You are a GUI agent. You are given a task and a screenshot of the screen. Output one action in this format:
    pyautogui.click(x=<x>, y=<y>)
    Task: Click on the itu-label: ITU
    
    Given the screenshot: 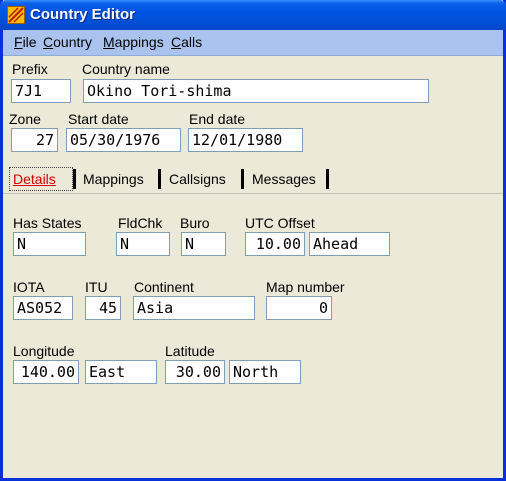 What is the action you would take?
    pyautogui.click(x=96, y=287)
    